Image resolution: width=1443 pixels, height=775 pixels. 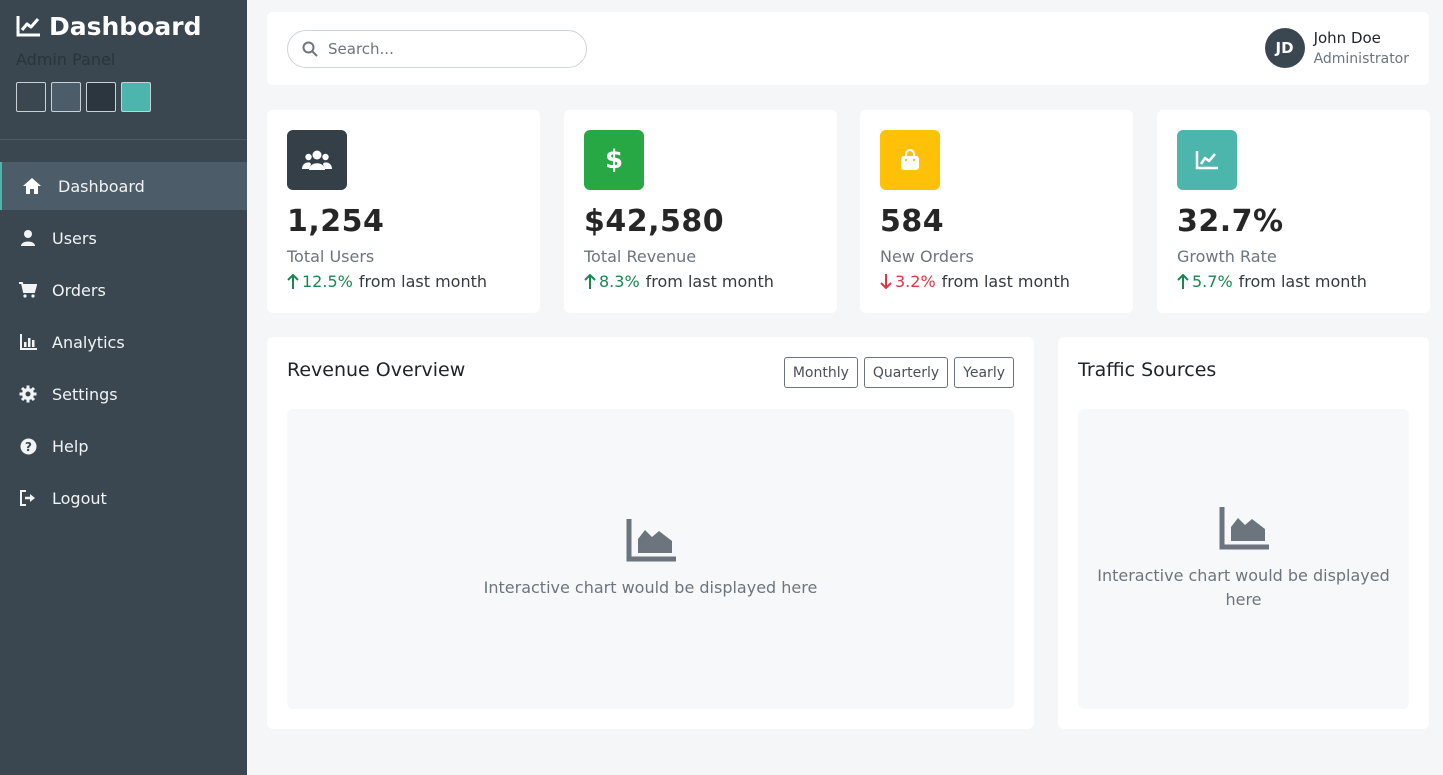 What do you see at coordinates (906, 372) in the screenshot?
I see `quarterly-button: Quarterly` at bounding box center [906, 372].